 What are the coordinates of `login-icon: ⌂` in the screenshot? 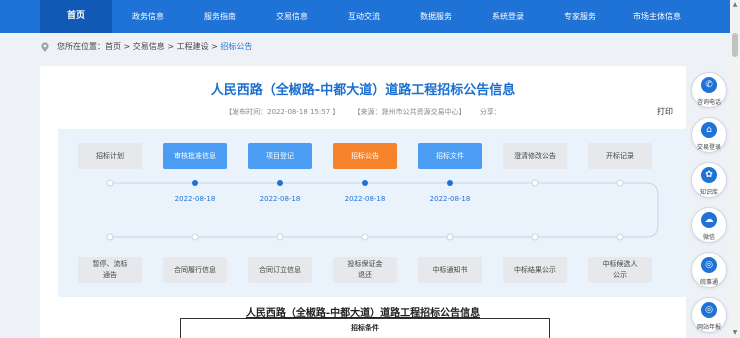 It's located at (709, 130).